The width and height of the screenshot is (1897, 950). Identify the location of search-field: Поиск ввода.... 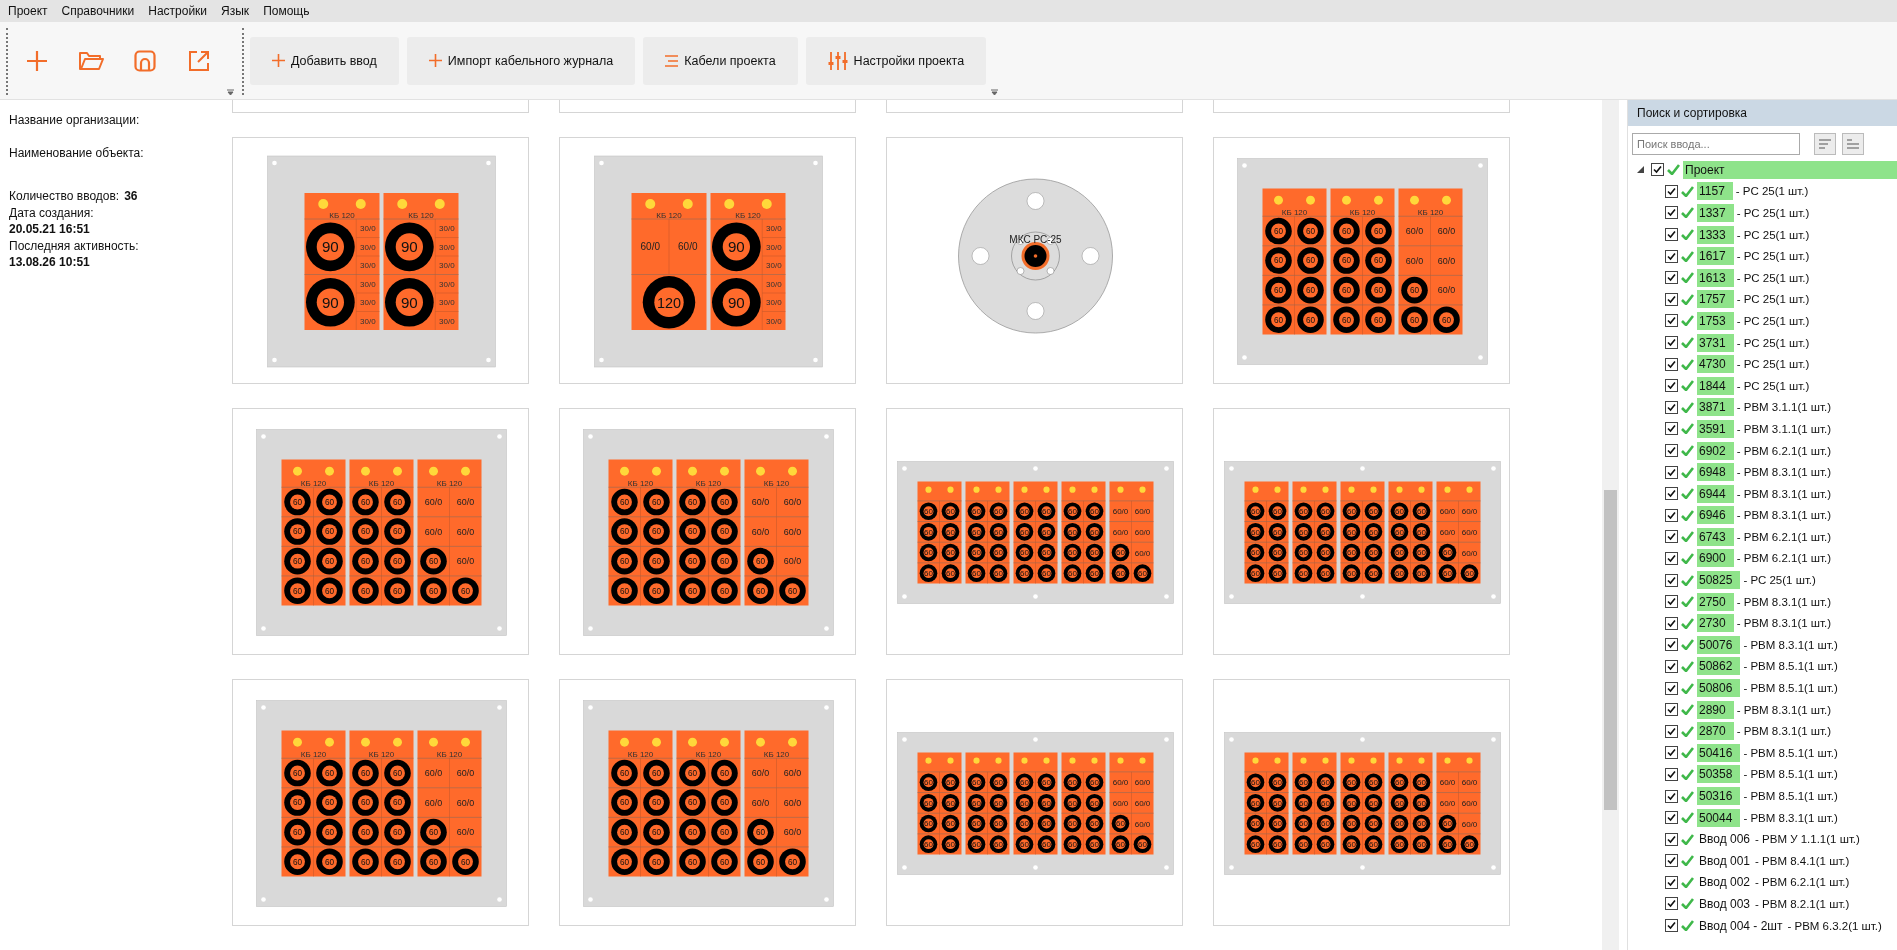
(1716, 144).